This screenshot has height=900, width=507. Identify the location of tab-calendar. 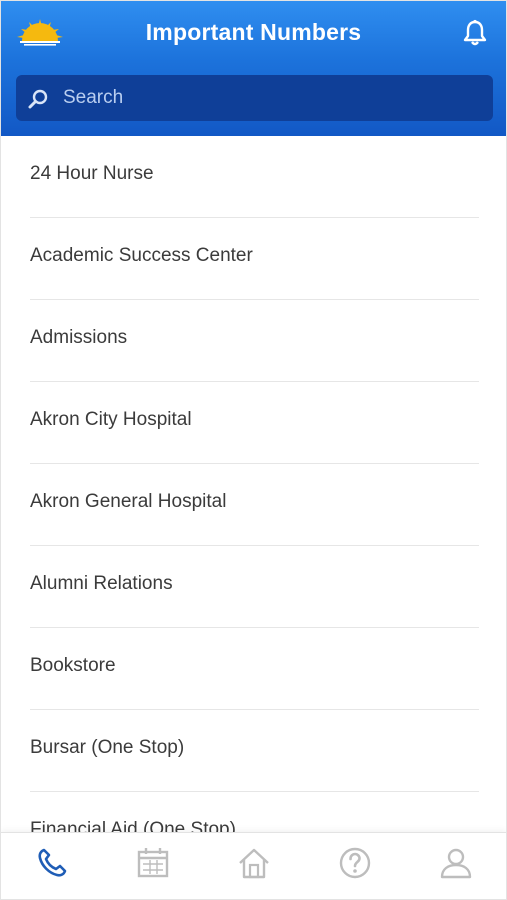
(152, 866).